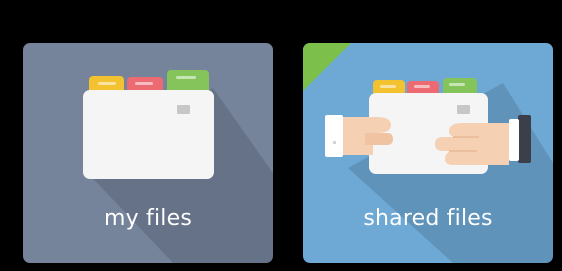 The height and width of the screenshot is (271, 562). I want to click on shared-files-label: shared files, so click(428, 218).